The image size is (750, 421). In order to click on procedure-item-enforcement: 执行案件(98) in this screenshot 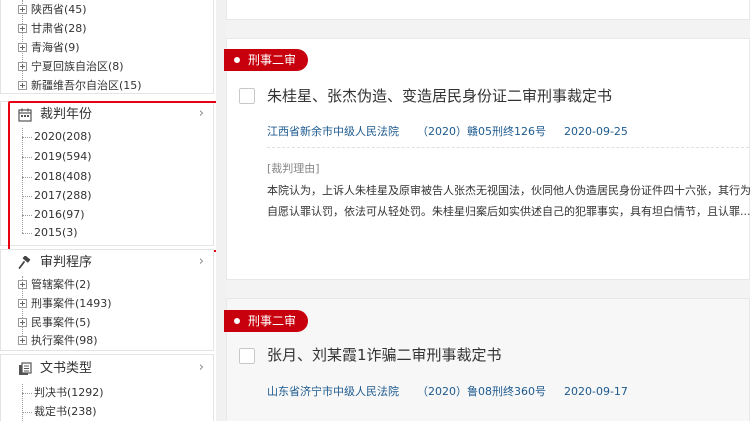, I will do `click(58, 341)`.